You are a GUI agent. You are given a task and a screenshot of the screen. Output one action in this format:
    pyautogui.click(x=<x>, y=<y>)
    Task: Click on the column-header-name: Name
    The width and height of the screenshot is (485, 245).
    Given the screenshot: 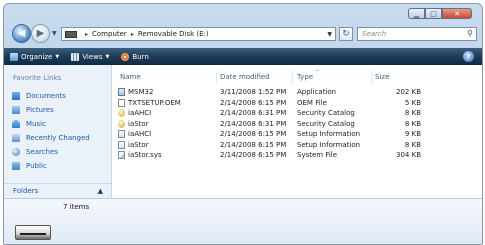 What is the action you would take?
    pyautogui.click(x=167, y=77)
    